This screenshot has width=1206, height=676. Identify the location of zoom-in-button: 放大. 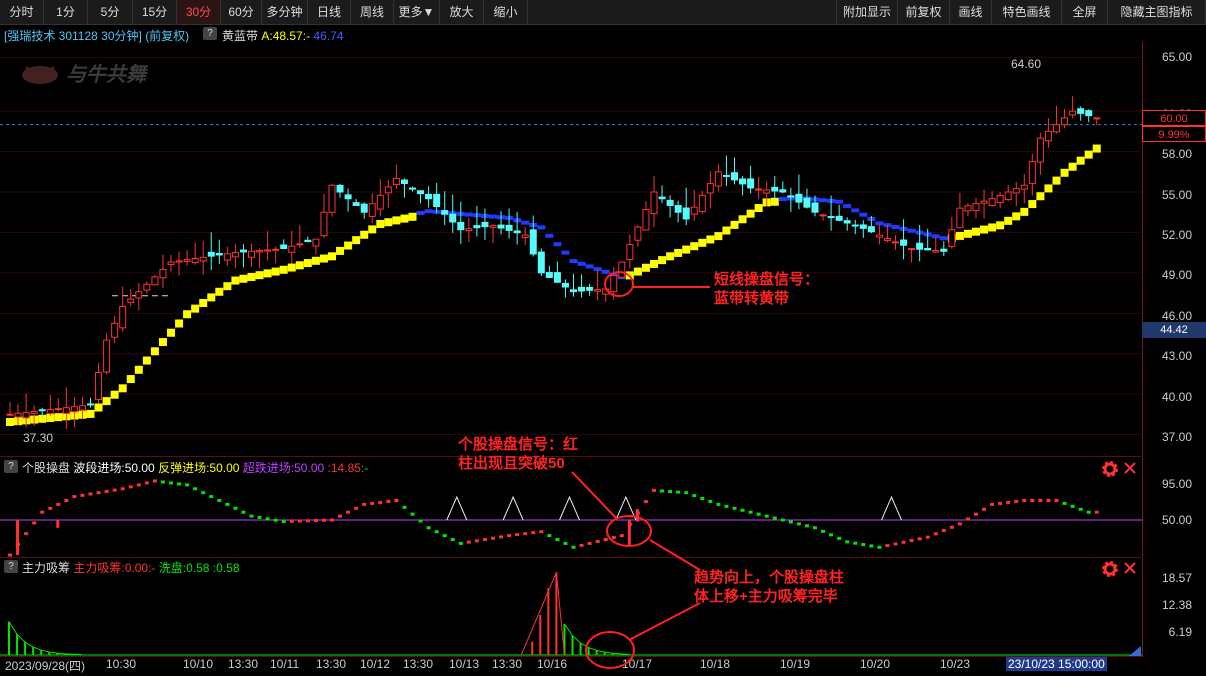
(462, 12).